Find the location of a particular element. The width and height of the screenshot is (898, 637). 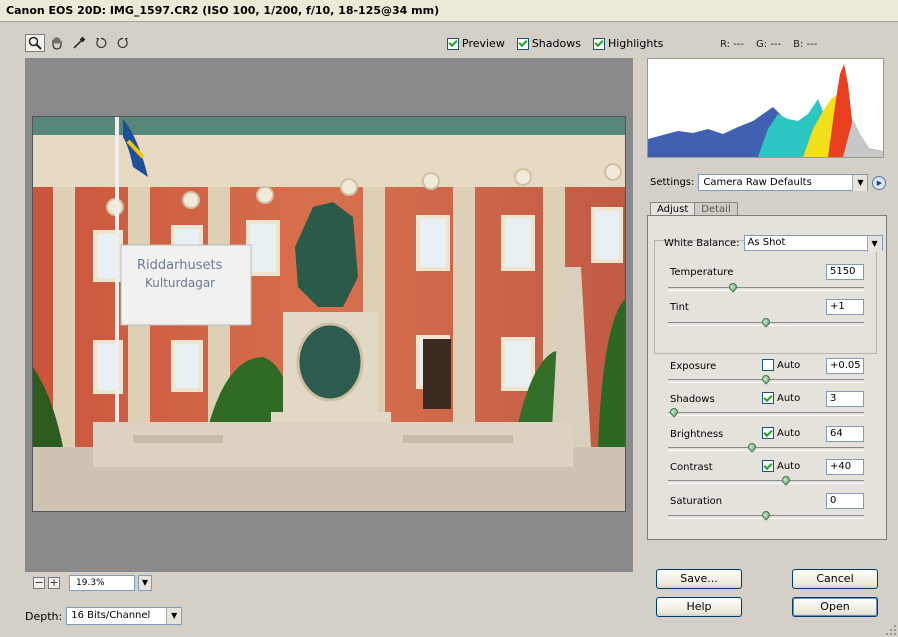

brightness-auto-checkbox: Auto is located at coordinates (781, 433).